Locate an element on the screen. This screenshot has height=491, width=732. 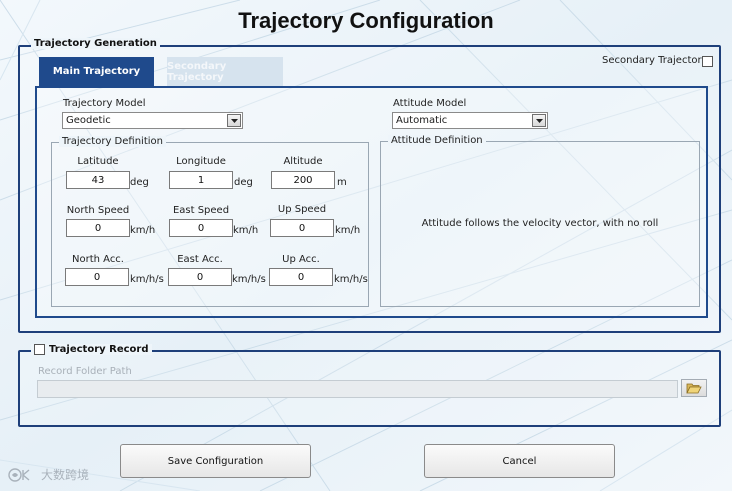
record-folder-label: Record Folder Path is located at coordinates (85, 371).